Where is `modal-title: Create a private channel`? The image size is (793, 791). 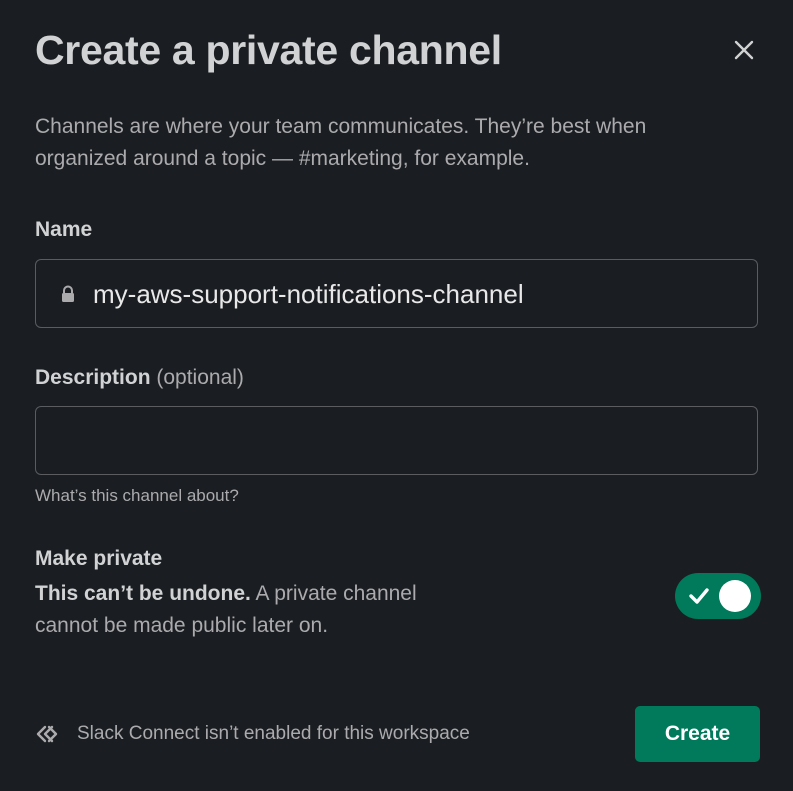
modal-title: Create a private channel is located at coordinates (268, 50).